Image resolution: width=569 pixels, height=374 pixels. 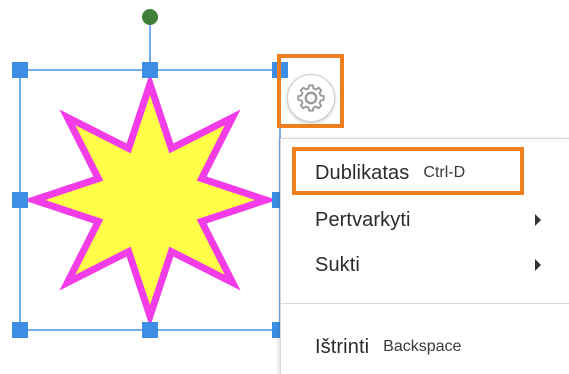 I want to click on menu-separator, so click(x=425, y=303).